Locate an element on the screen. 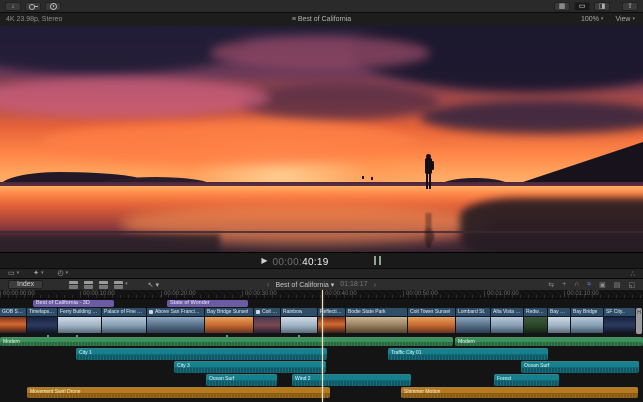 The width and height of the screenshot is (643, 402). audio-clip: Traffic City 01 is located at coordinates (468, 354).